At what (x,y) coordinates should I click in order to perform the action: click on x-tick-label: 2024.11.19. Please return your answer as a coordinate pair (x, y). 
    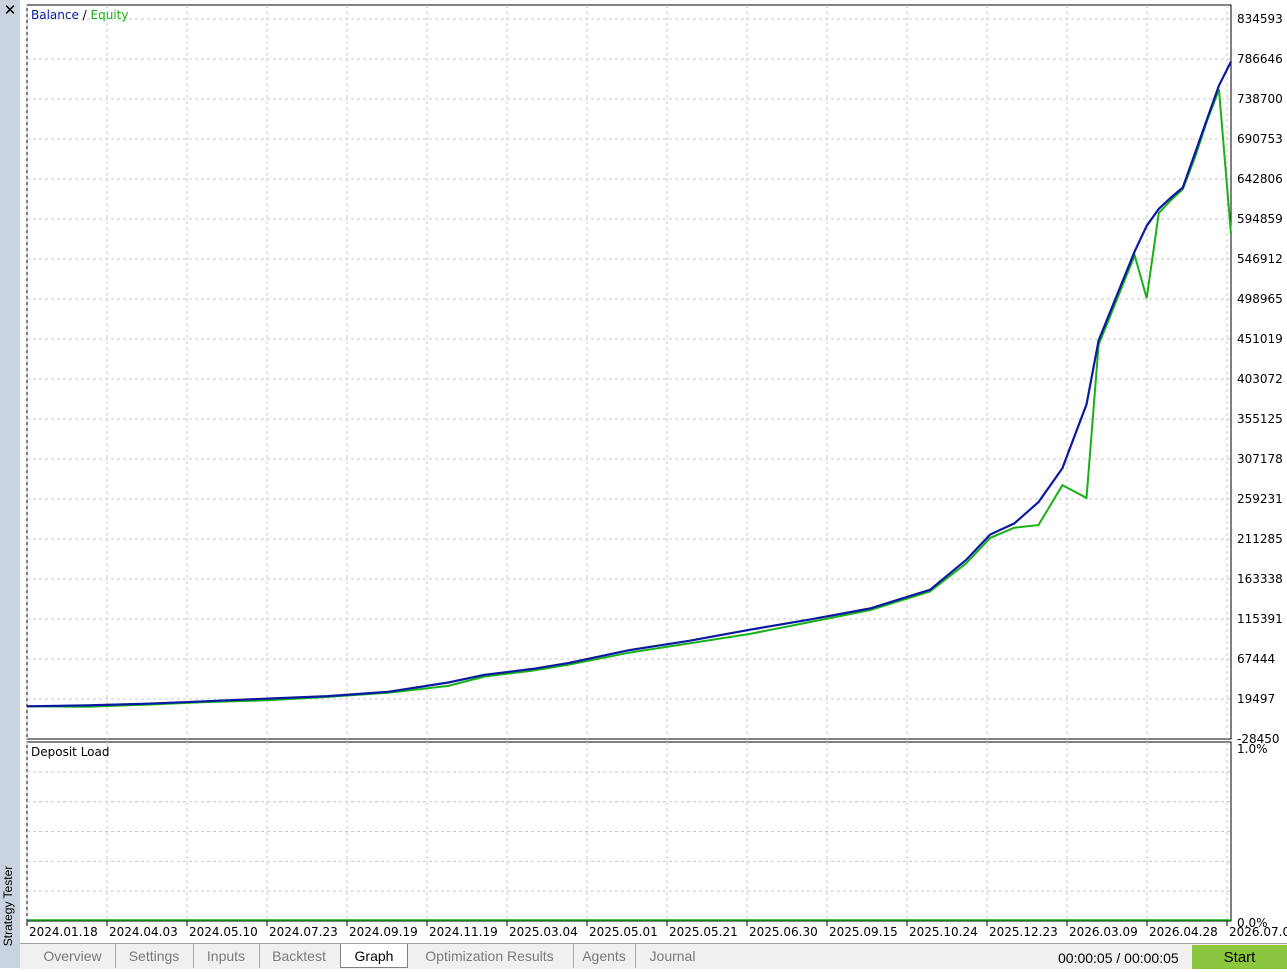
    Looking at the image, I should click on (463, 932).